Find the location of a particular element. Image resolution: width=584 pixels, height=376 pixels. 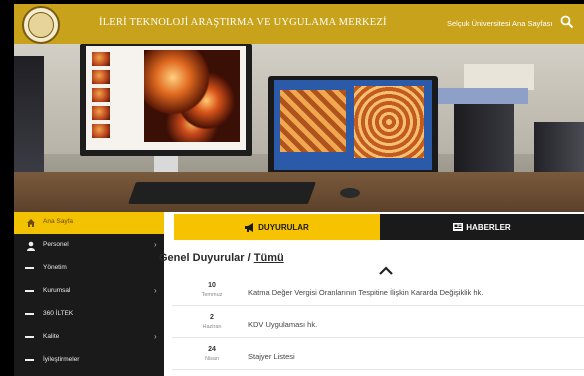

sidebar-item-label: İyileştirmeler is located at coordinates (61, 359).